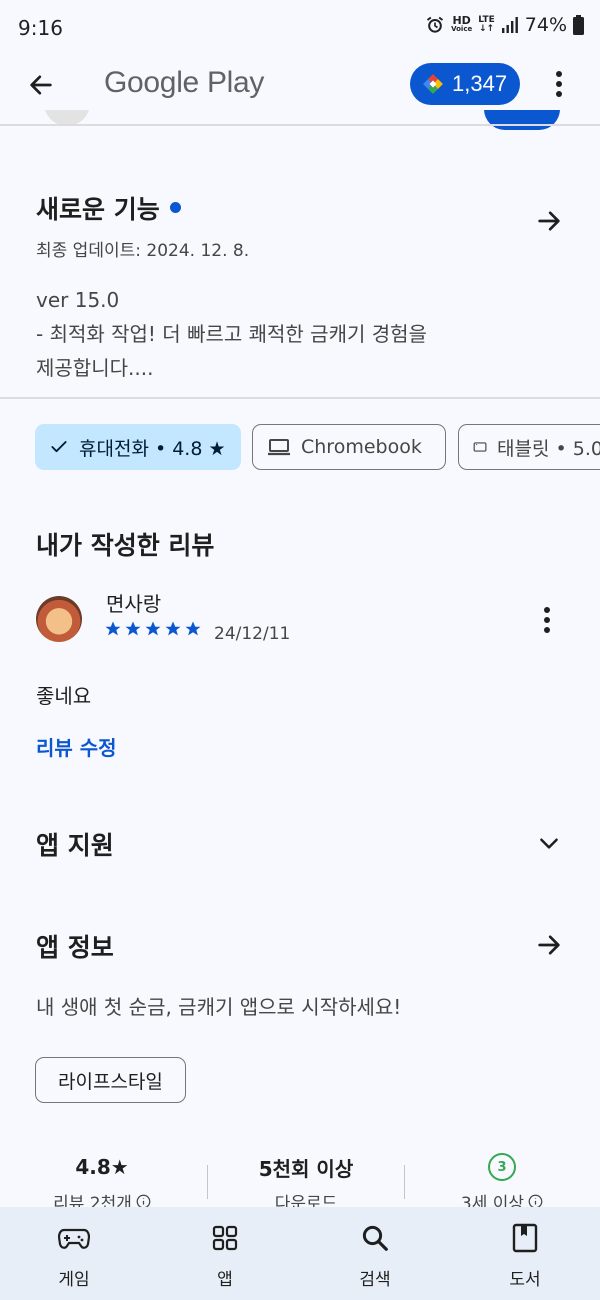 Image resolution: width=600 pixels, height=1300 pixels. Describe the element at coordinates (225, 1255) in the screenshot. I see `nav-apps: 앱` at that location.